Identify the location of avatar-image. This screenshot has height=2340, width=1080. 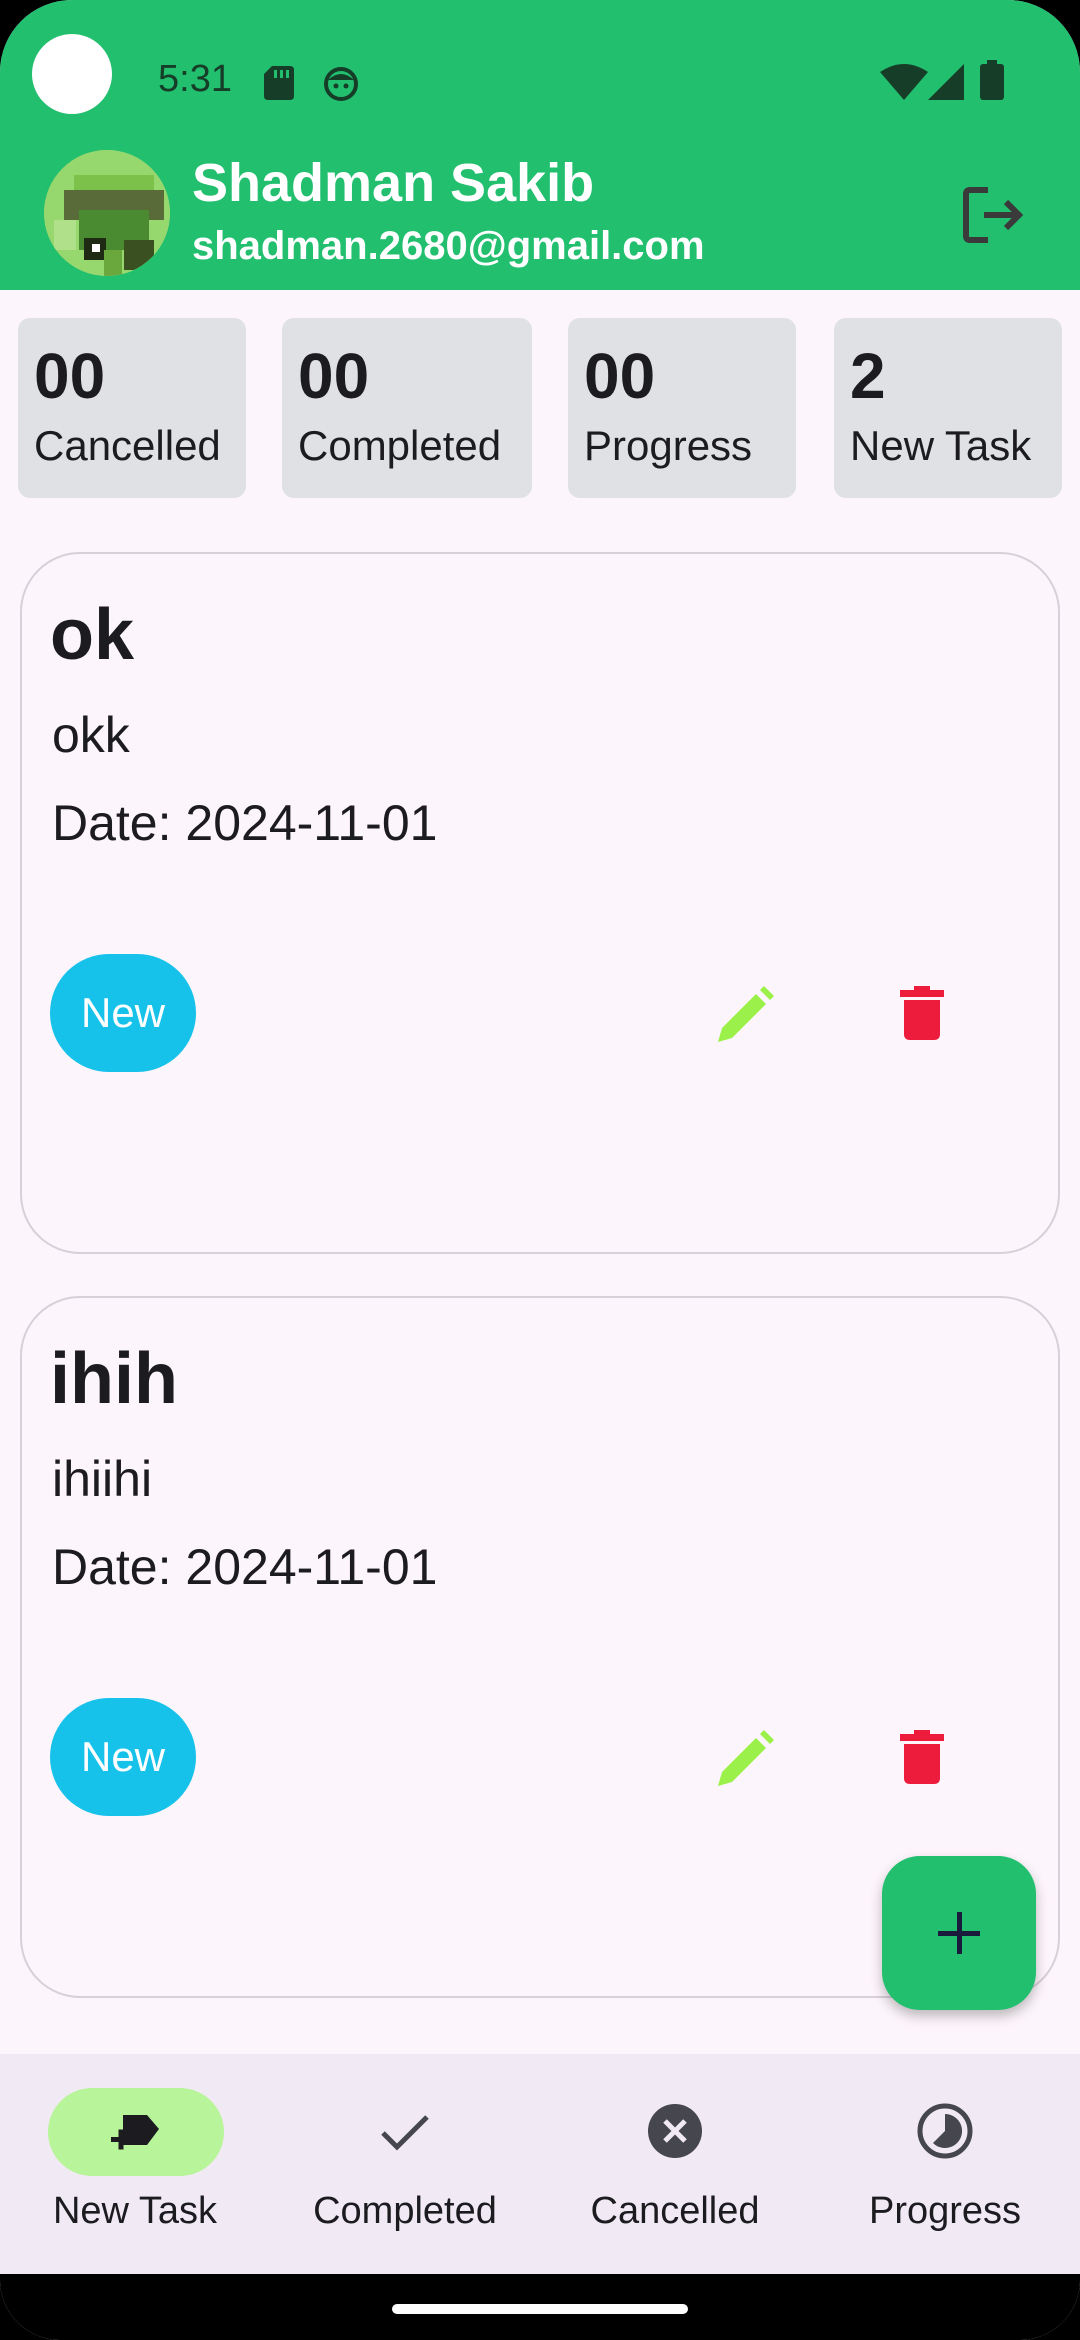
(107, 213).